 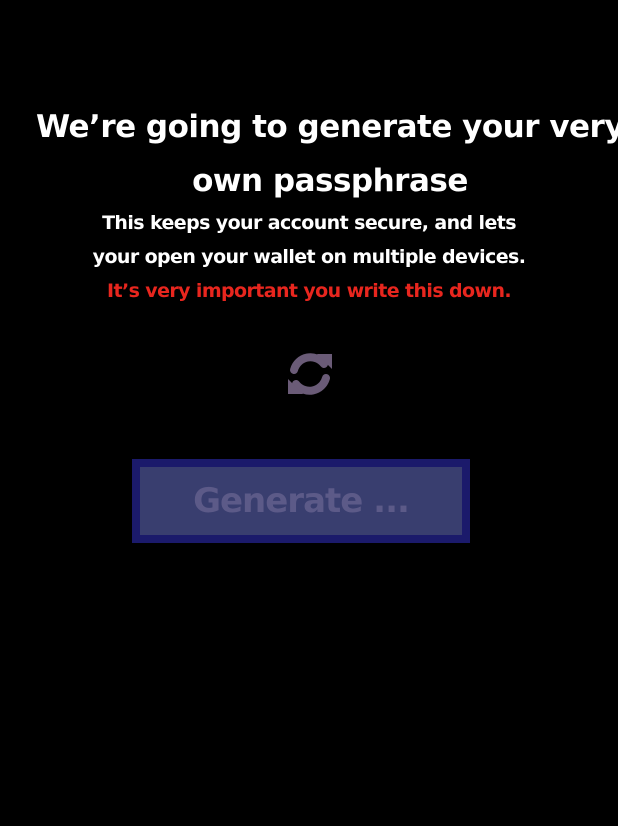 I want to click on description-line-1: This keeps your account secure, and lets, so click(x=309, y=223).